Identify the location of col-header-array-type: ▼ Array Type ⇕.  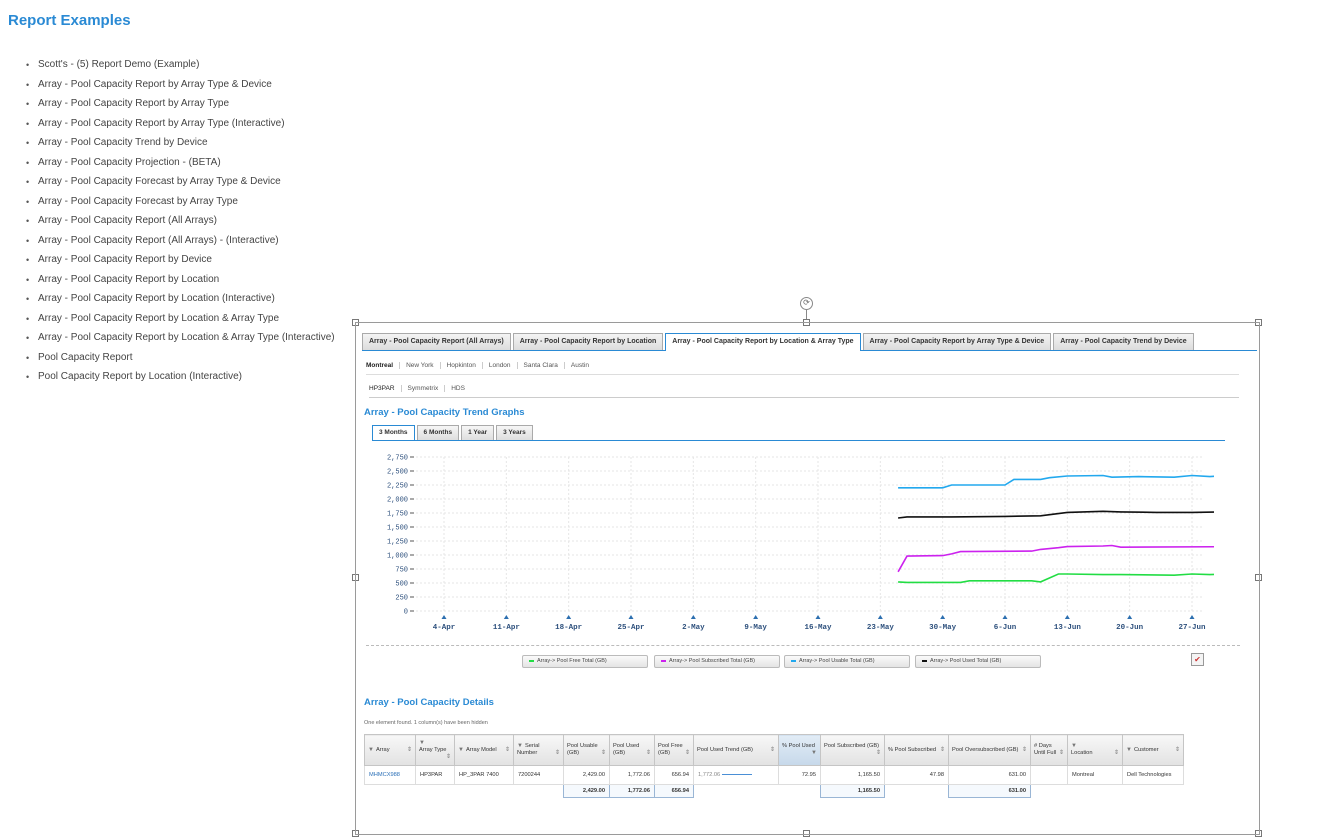
(435, 750).